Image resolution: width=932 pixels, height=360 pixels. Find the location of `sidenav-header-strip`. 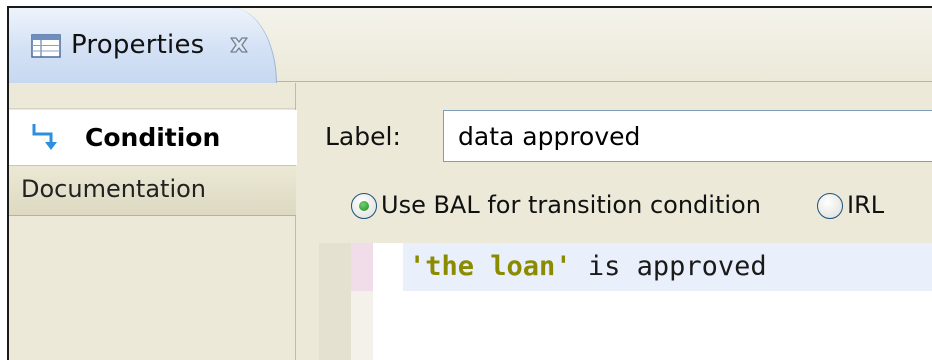

sidenav-header-strip is located at coordinates (152, 96).